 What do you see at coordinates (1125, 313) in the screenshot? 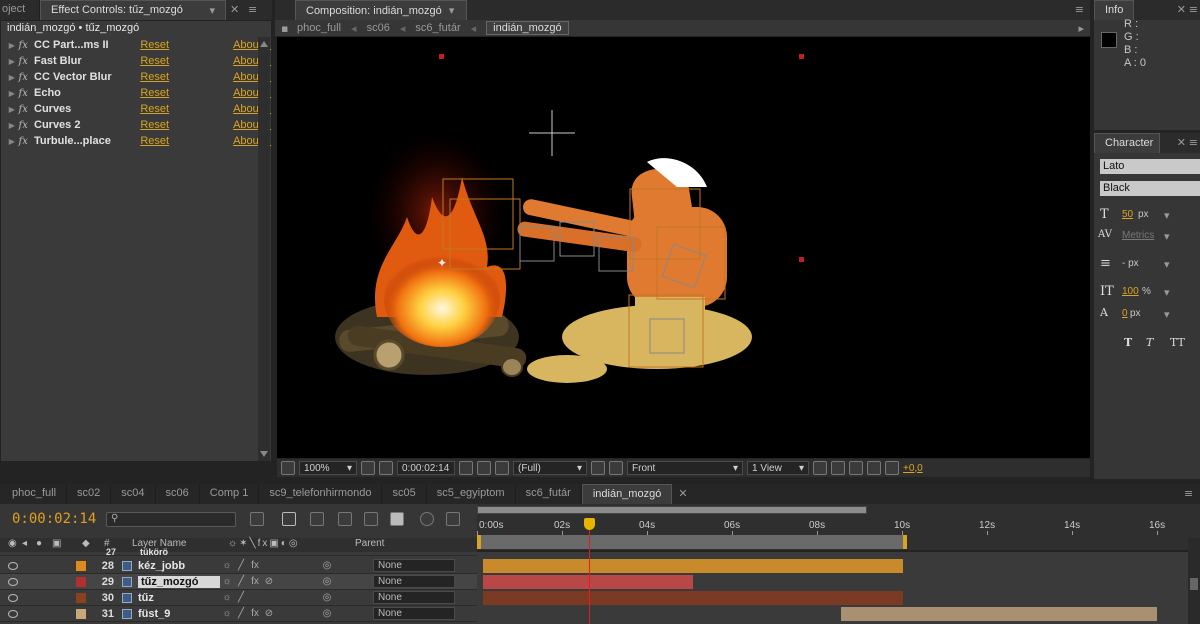
I see `baseline-value: 0` at bounding box center [1125, 313].